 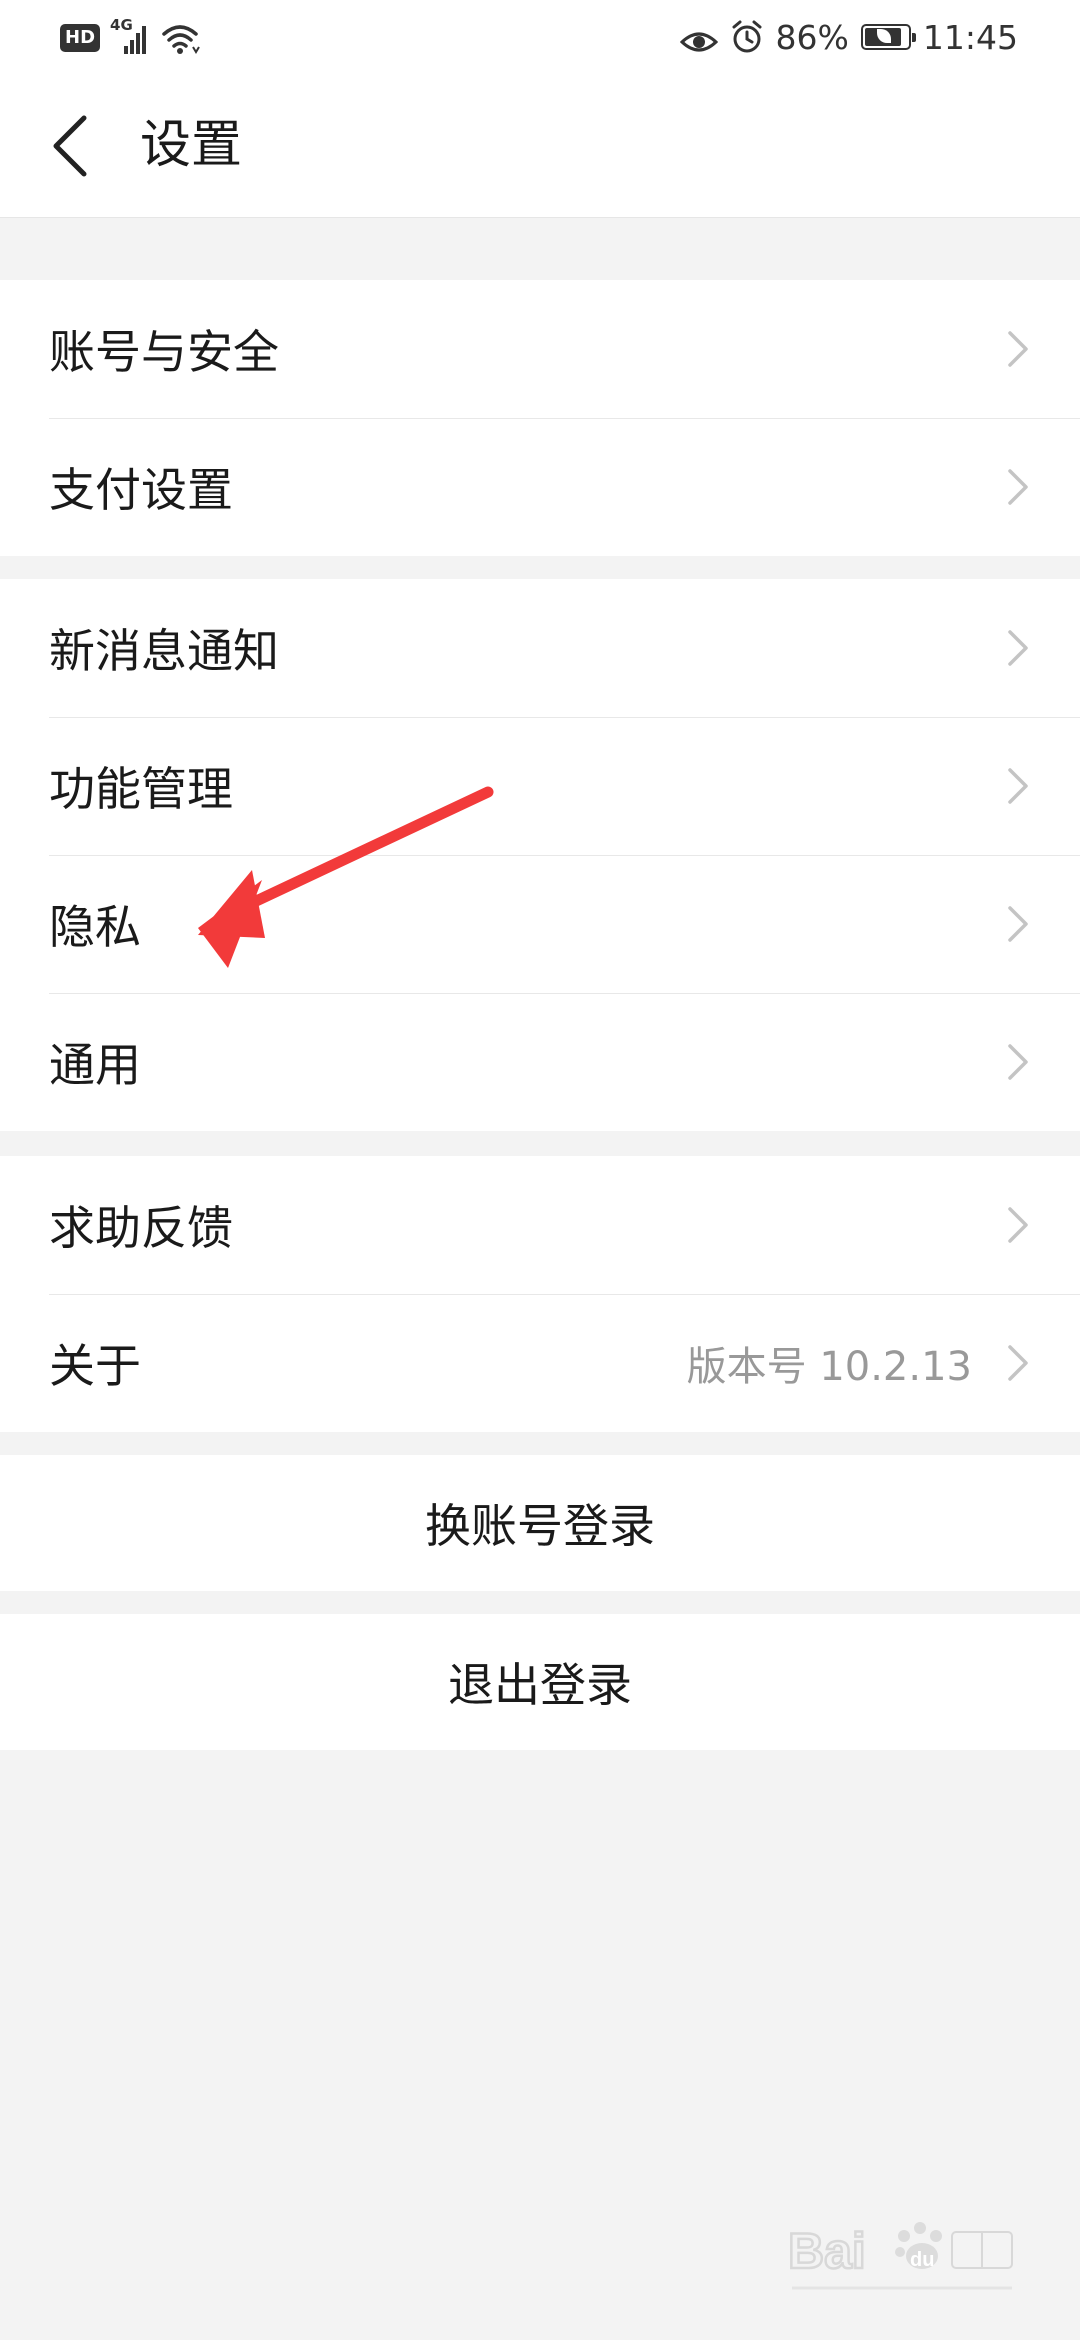 What do you see at coordinates (913, 37) in the screenshot?
I see `battery-cap` at bounding box center [913, 37].